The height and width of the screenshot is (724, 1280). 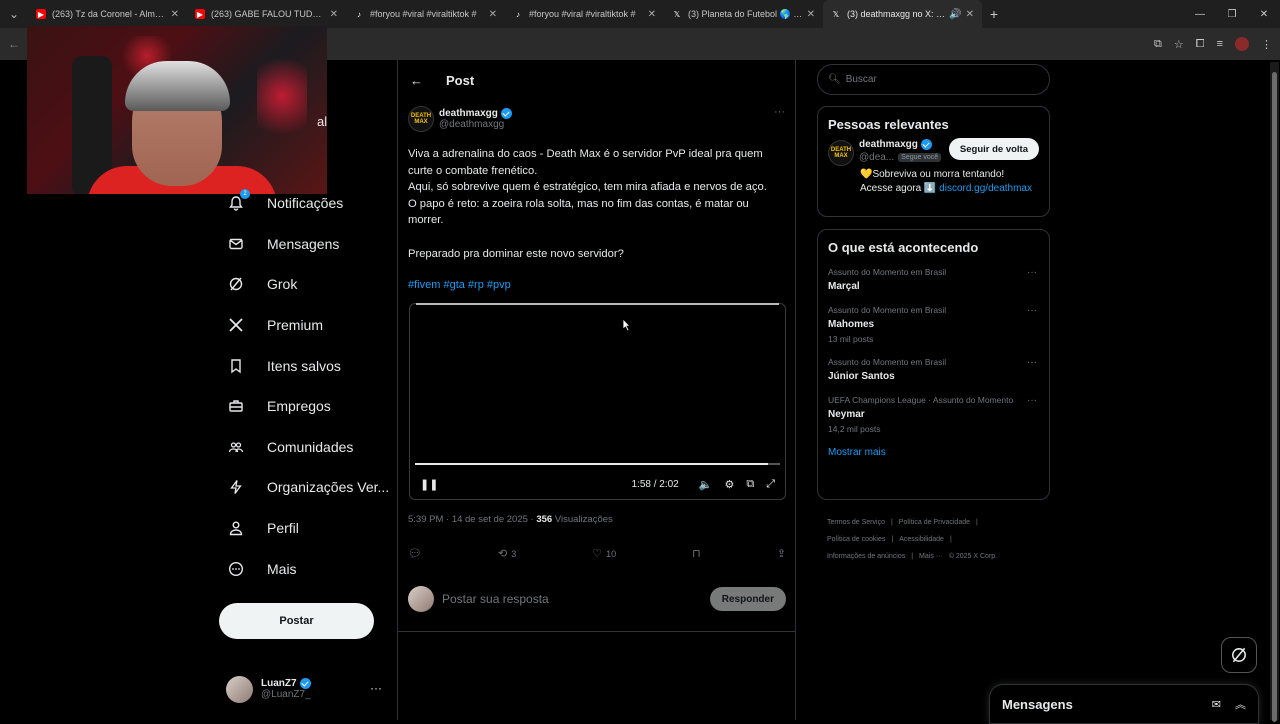 What do you see at coordinates (308, 284) in the screenshot?
I see `nav-grok: Grok` at bounding box center [308, 284].